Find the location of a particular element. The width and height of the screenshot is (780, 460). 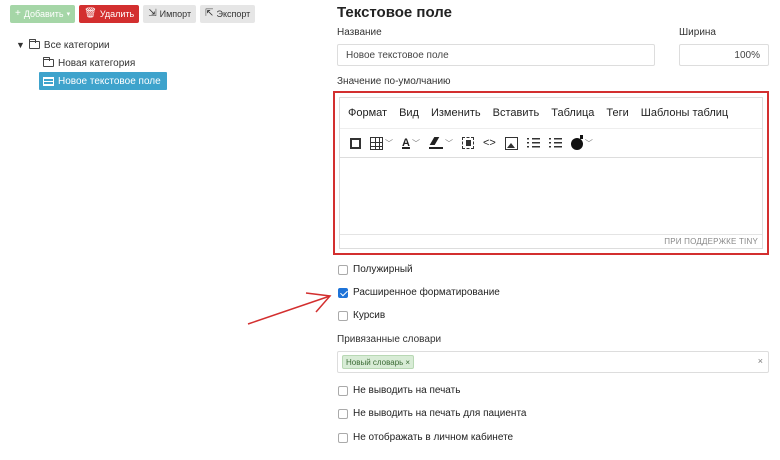

bullet-list-icon is located at coordinates (555, 143).